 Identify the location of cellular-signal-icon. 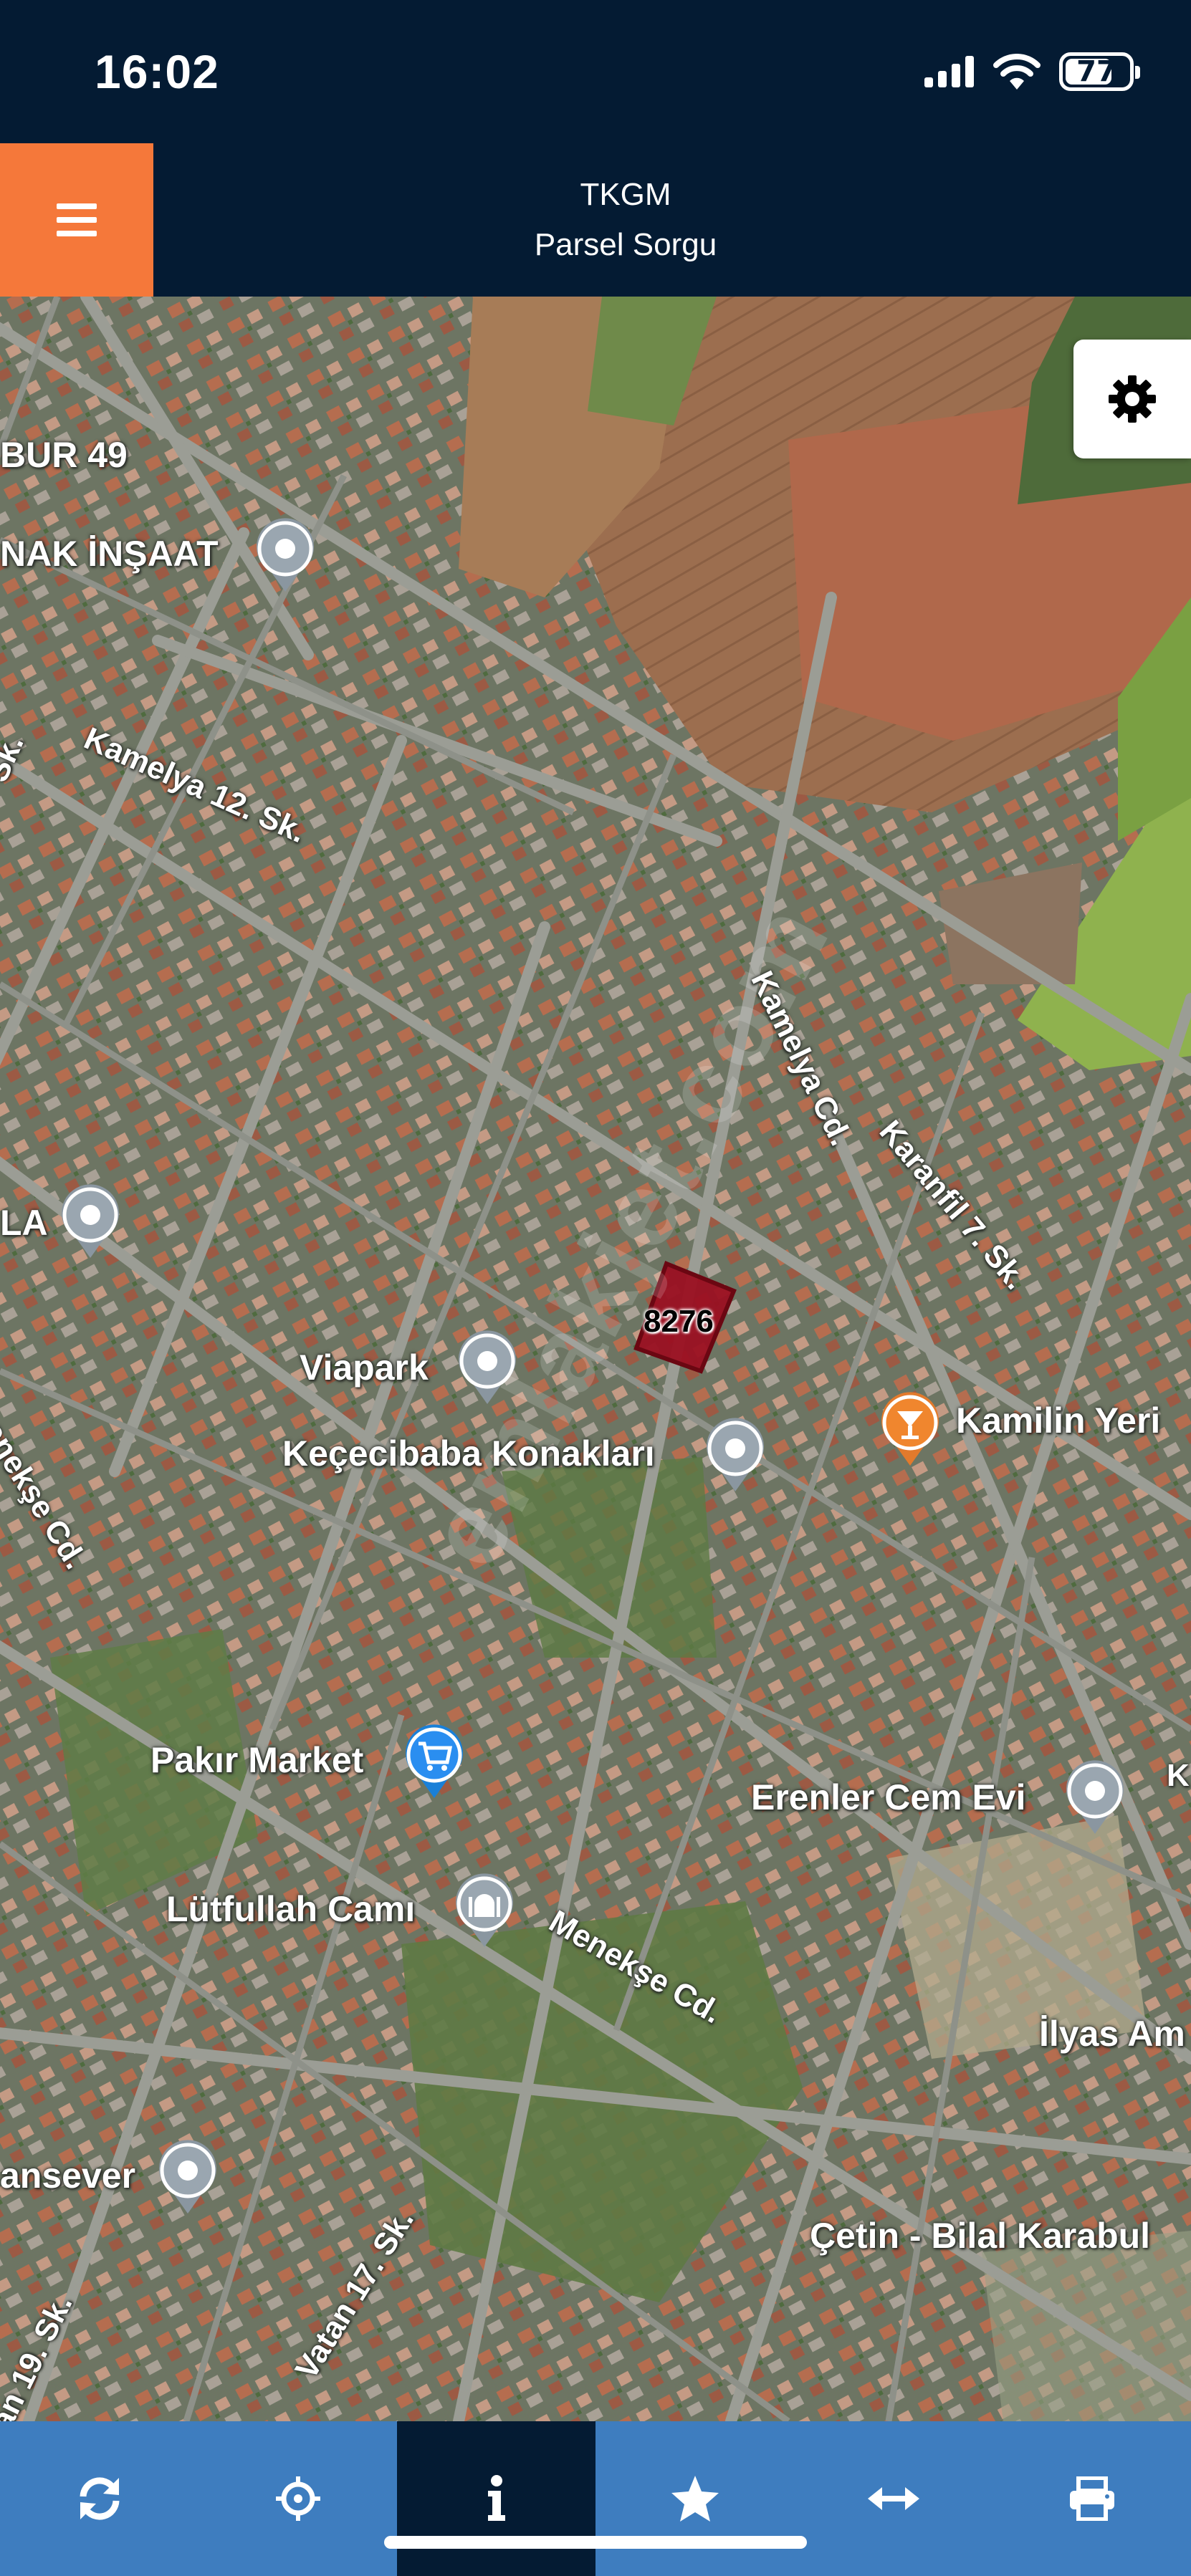
(949, 71).